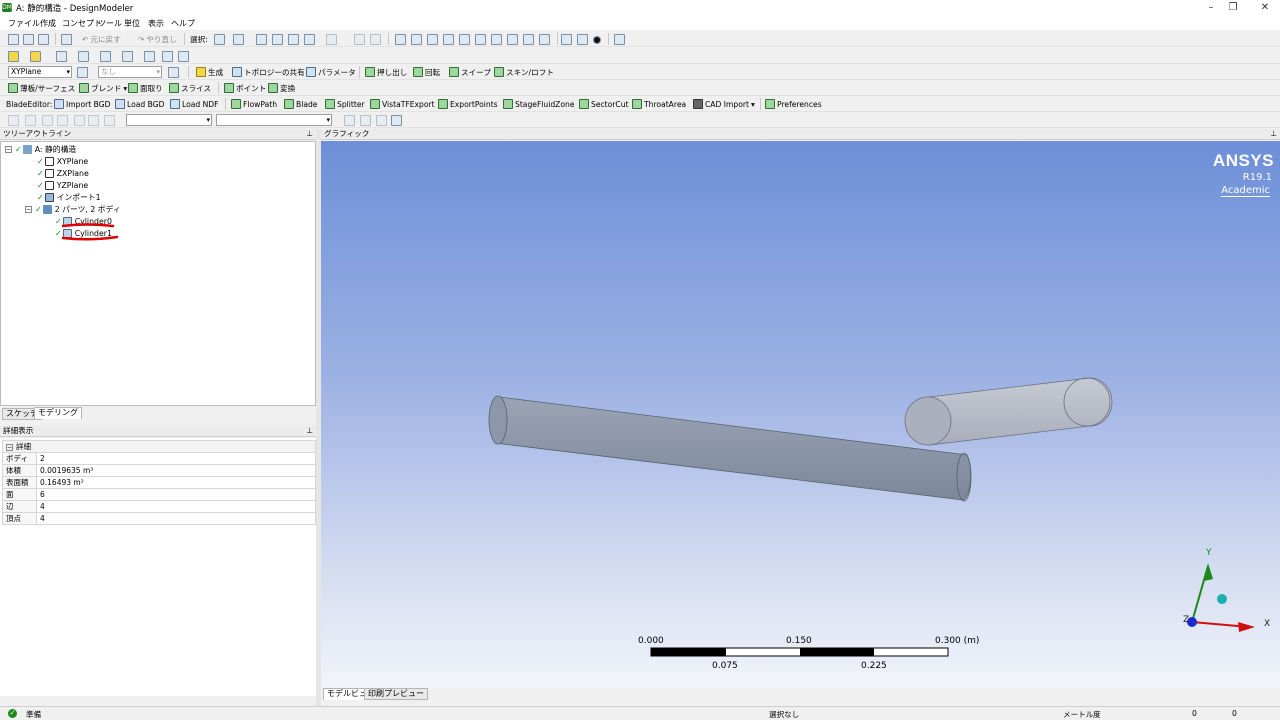 This screenshot has width=1280, height=720. I want to click on tab-modeling: モデリング, so click(58, 413).